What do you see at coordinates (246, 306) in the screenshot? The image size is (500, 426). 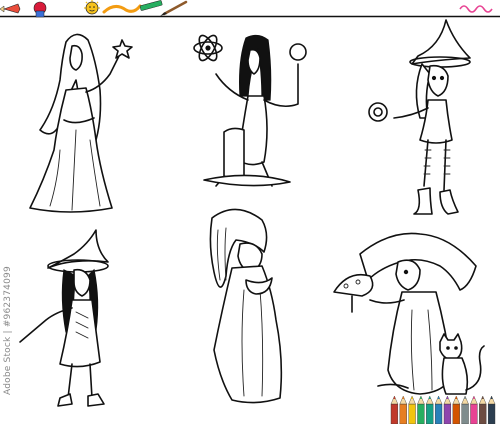 I see `old-witch-figure` at bounding box center [246, 306].